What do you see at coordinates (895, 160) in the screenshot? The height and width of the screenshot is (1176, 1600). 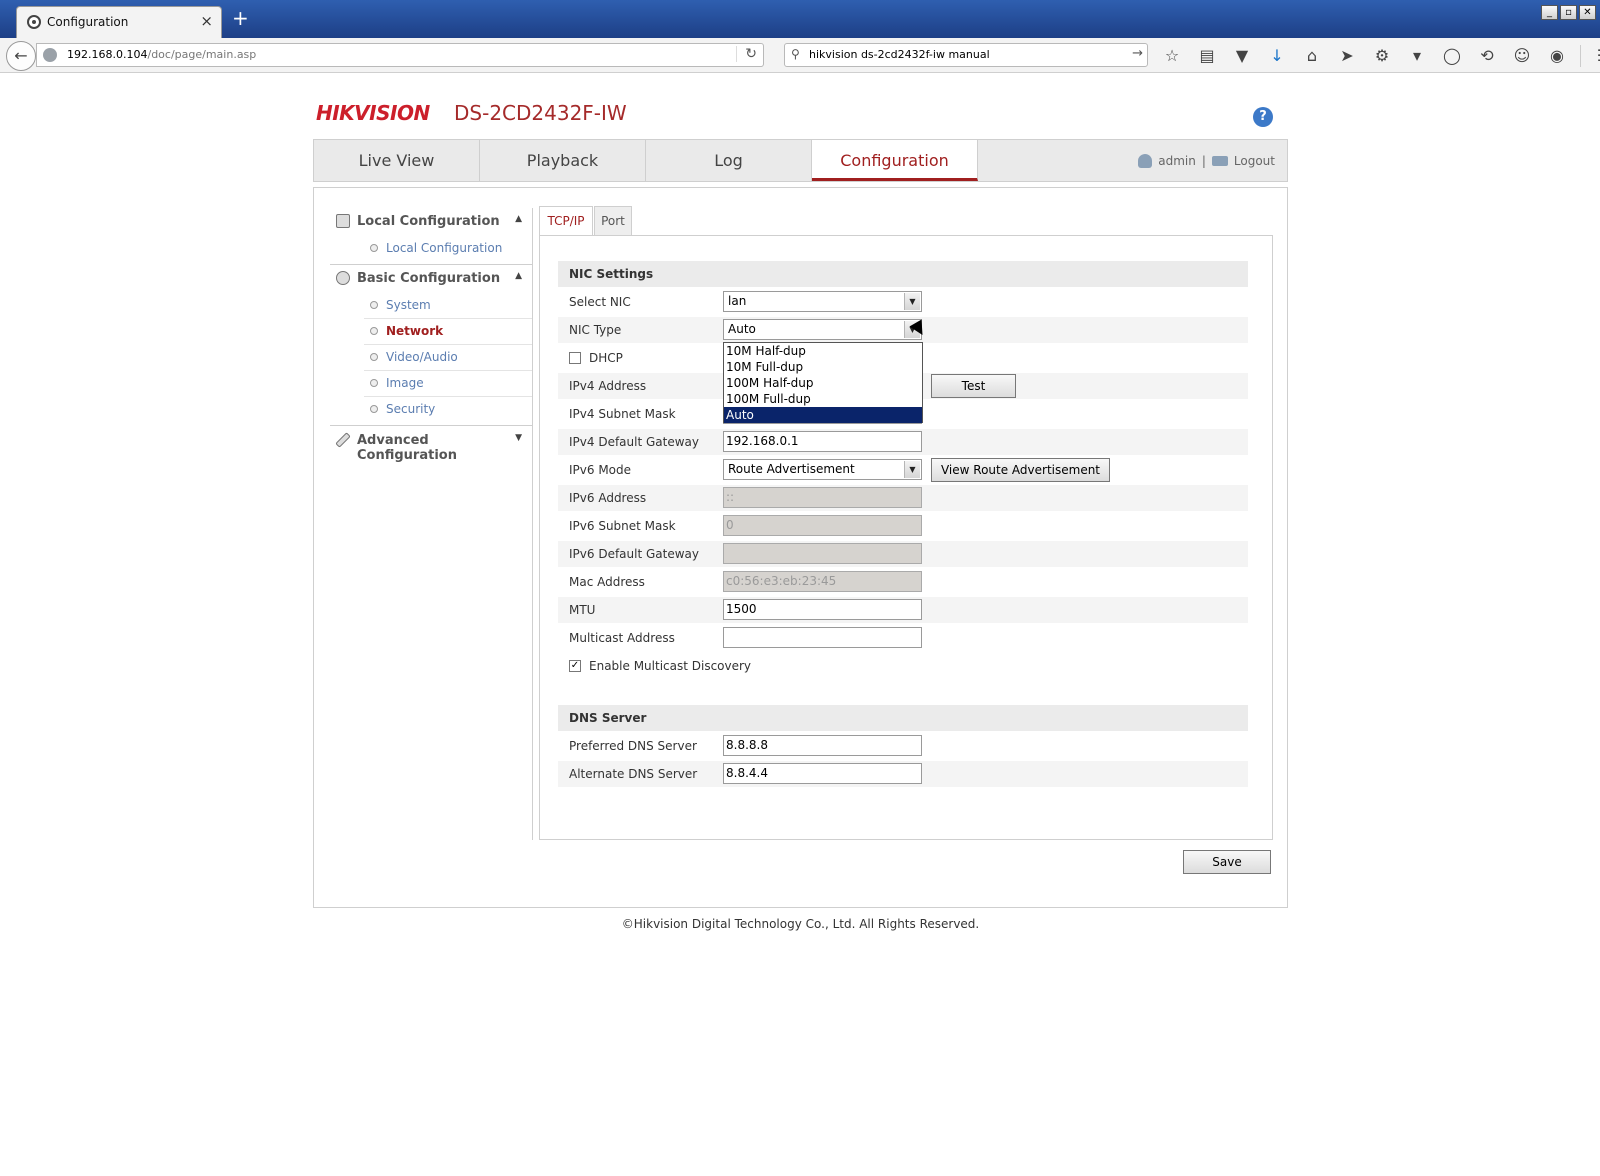 I see `nav-configuration: Configuration` at bounding box center [895, 160].